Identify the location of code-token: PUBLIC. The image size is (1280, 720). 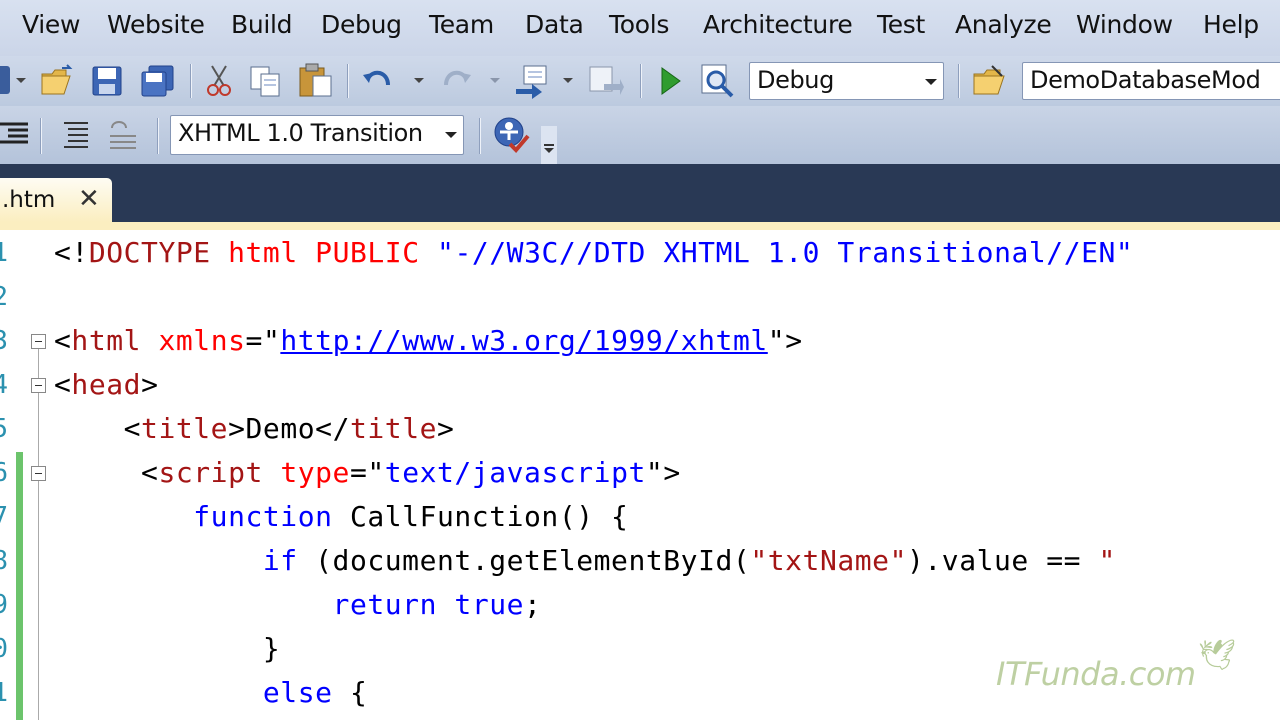
(367, 252).